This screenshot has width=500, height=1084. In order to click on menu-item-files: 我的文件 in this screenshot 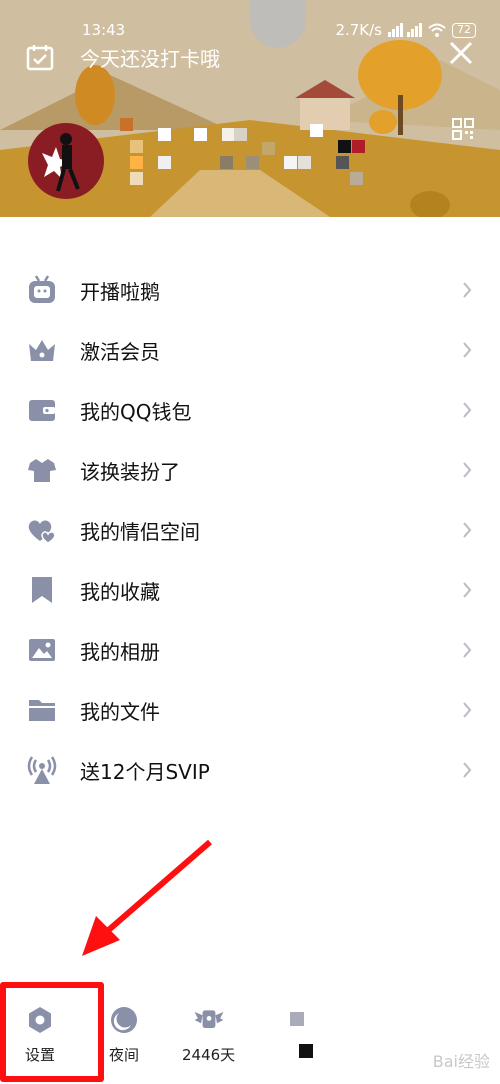, I will do `click(250, 710)`.